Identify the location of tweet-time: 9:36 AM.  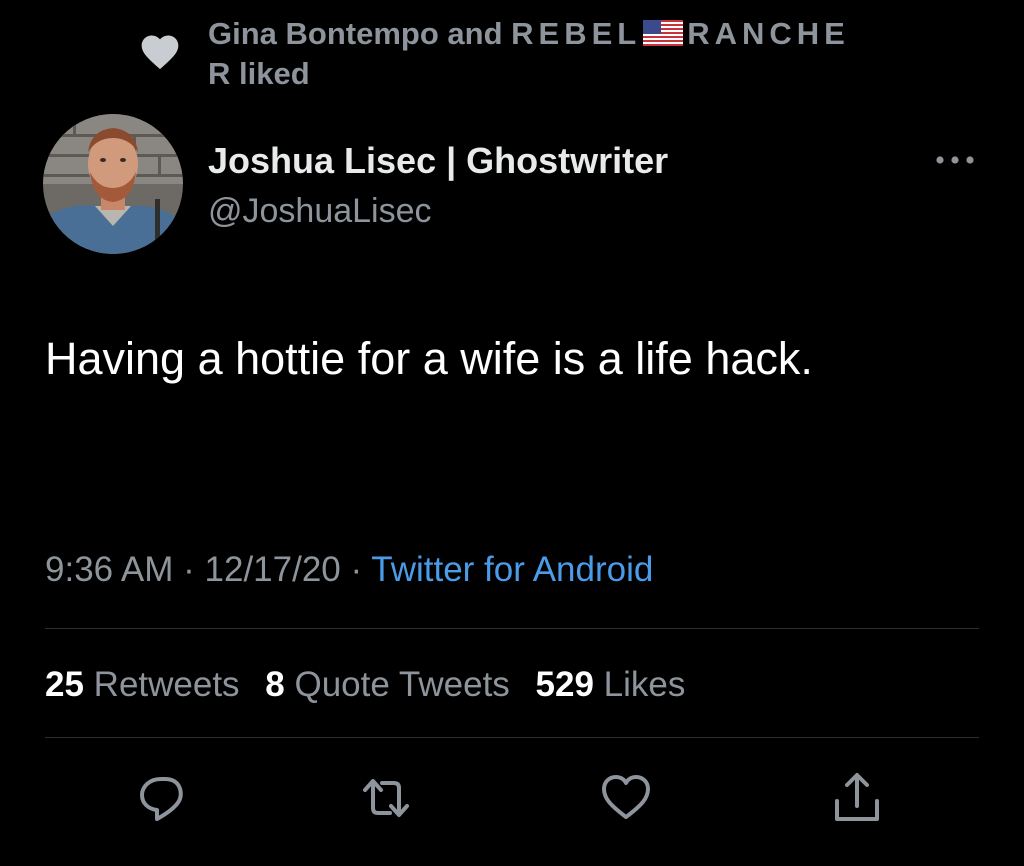
(109, 569).